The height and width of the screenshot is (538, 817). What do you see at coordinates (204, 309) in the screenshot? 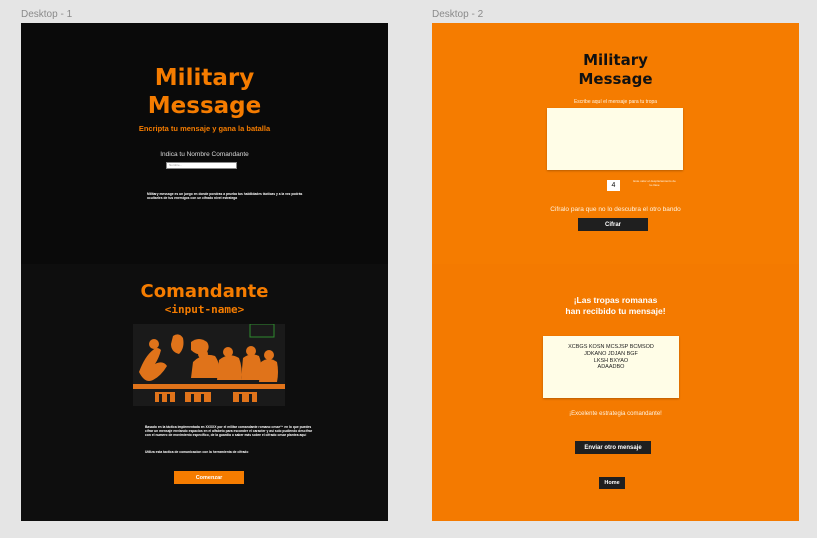
I see `commander-name-display: <input-name>` at bounding box center [204, 309].